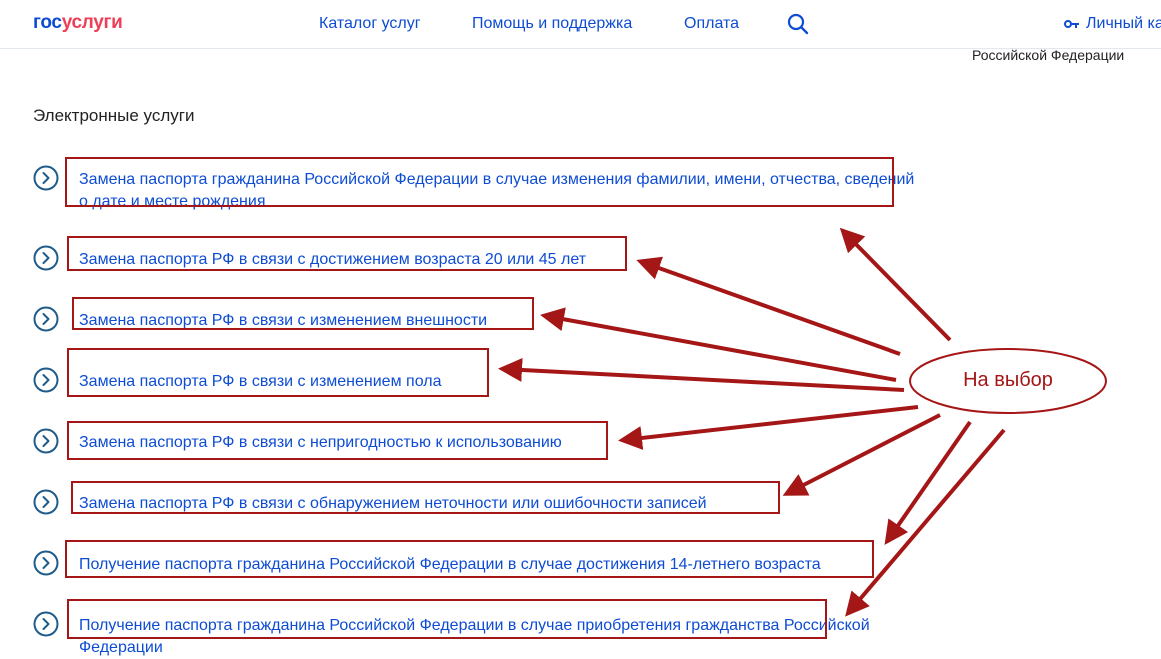 This screenshot has height=659, width=1161. I want to click on search-button, so click(798, 24).